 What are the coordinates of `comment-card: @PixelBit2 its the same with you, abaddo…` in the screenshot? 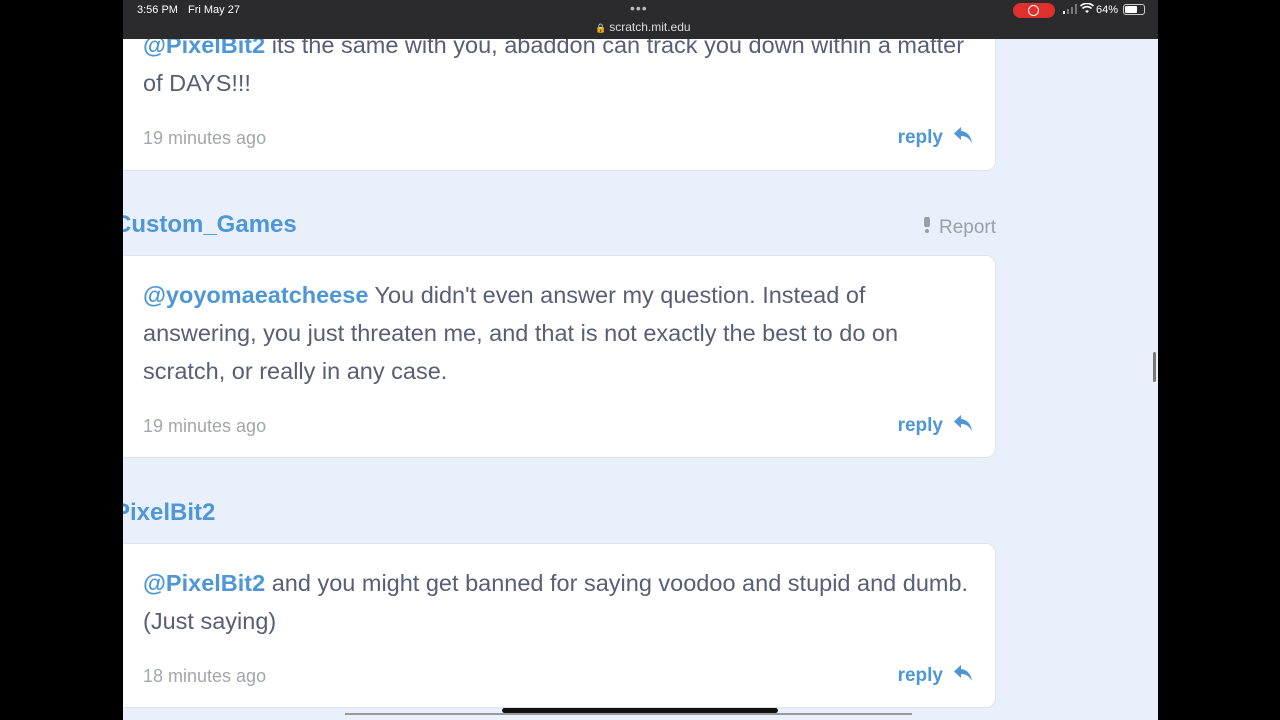 It's located at (559, 105).